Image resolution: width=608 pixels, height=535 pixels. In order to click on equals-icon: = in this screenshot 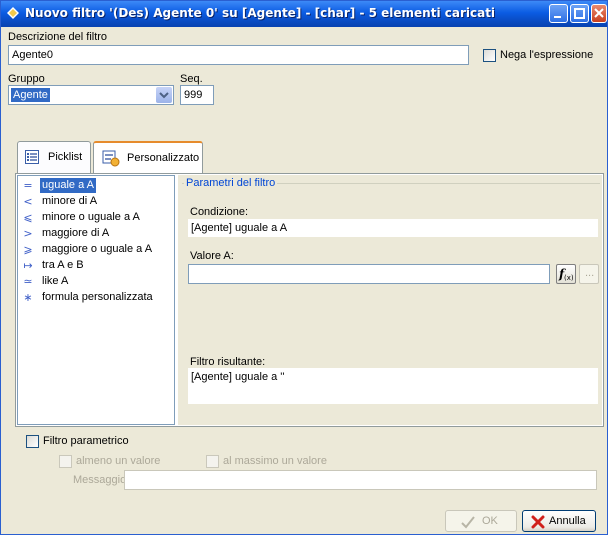, I will do `click(28, 185)`.